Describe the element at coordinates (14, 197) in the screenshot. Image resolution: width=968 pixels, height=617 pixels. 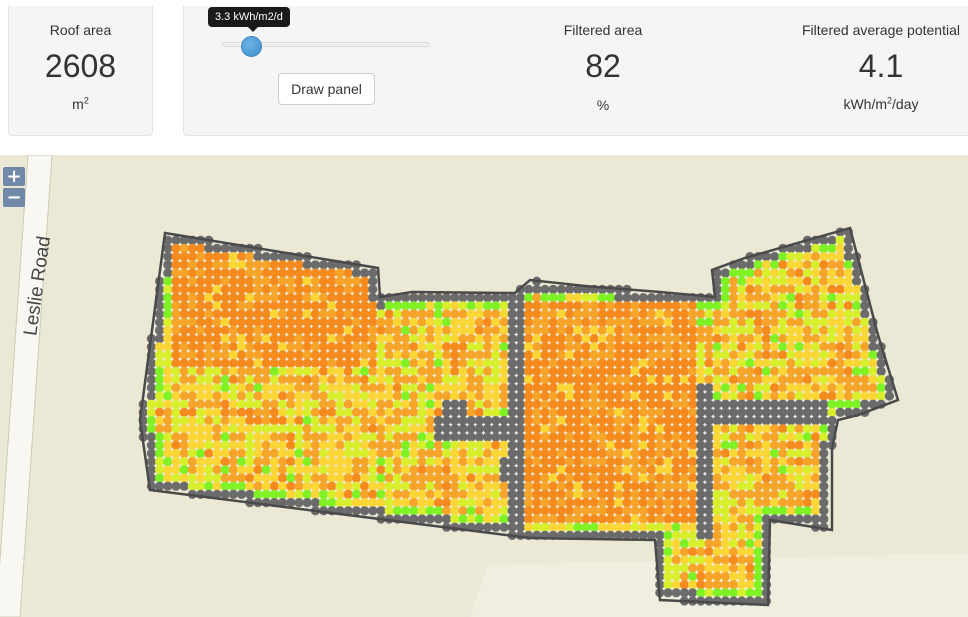
I see `zoom-out-button: −` at that location.